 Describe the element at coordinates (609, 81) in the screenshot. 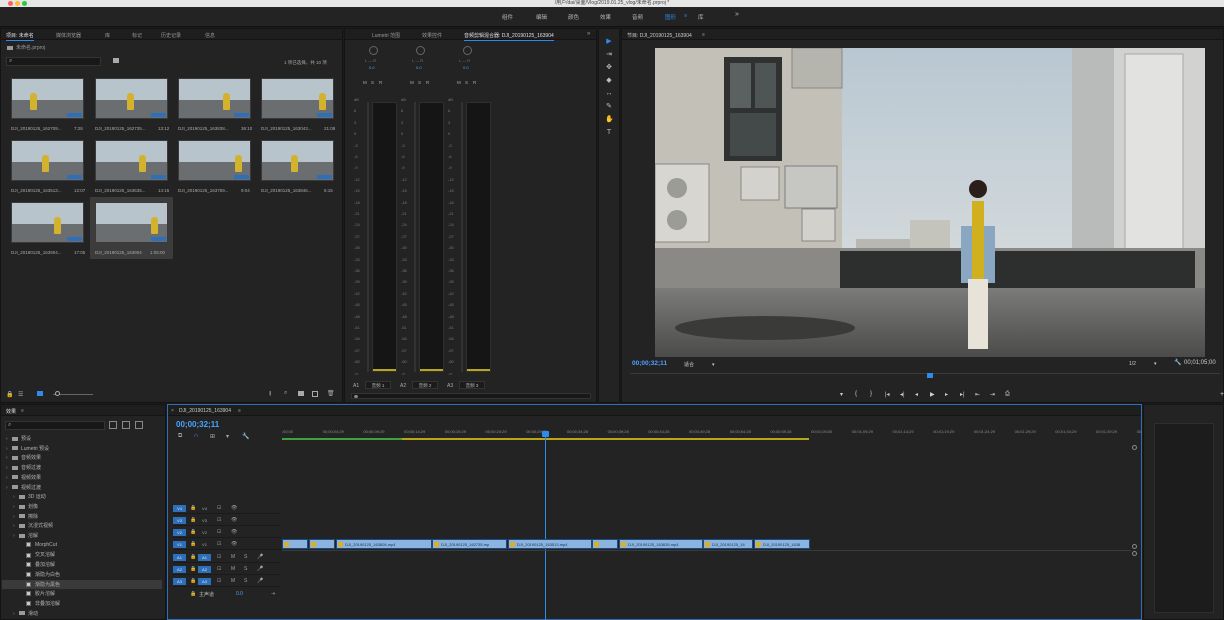

I see `razor-tool-icon: ◆` at that location.